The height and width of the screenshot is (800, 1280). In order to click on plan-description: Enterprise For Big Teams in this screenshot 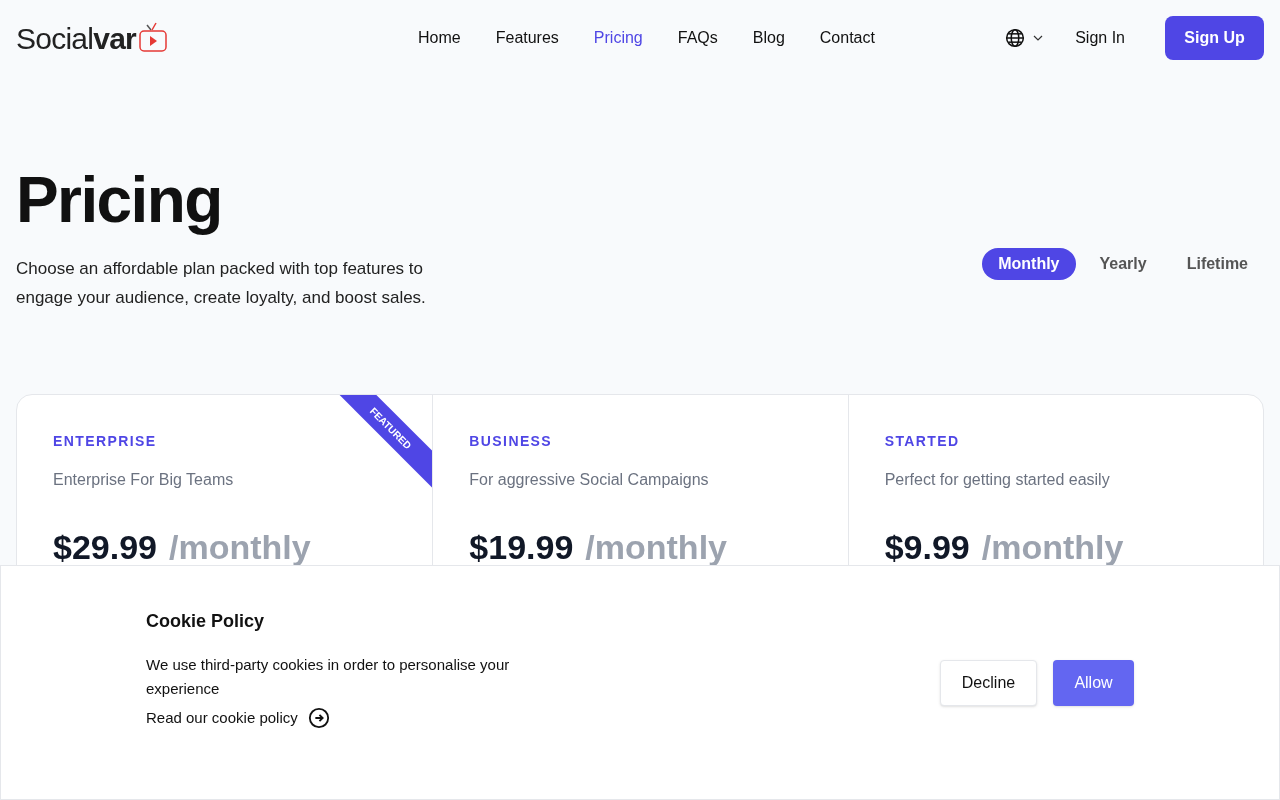, I will do `click(144, 480)`.